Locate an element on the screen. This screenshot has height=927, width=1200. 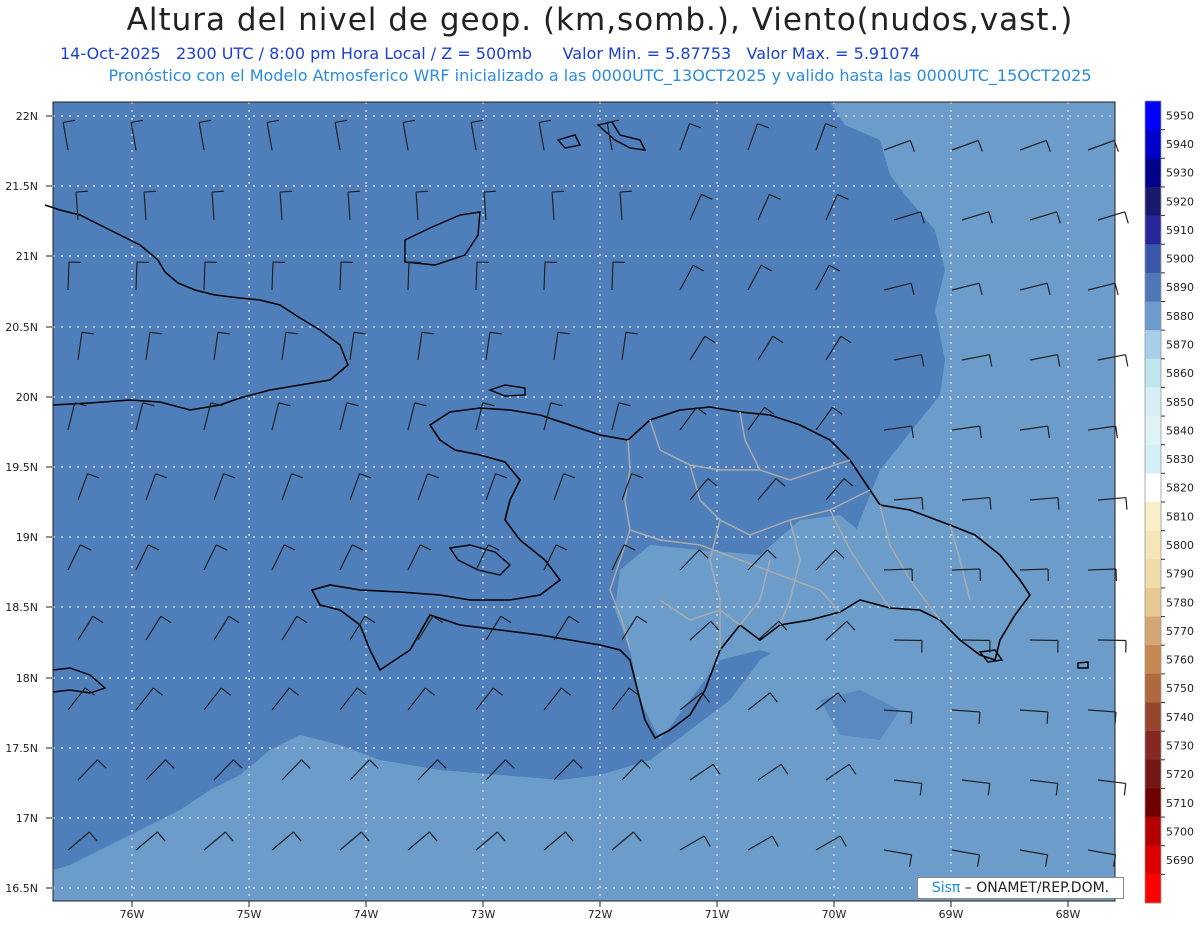
colorbar-label: 5750 is located at coordinates (1180, 688).